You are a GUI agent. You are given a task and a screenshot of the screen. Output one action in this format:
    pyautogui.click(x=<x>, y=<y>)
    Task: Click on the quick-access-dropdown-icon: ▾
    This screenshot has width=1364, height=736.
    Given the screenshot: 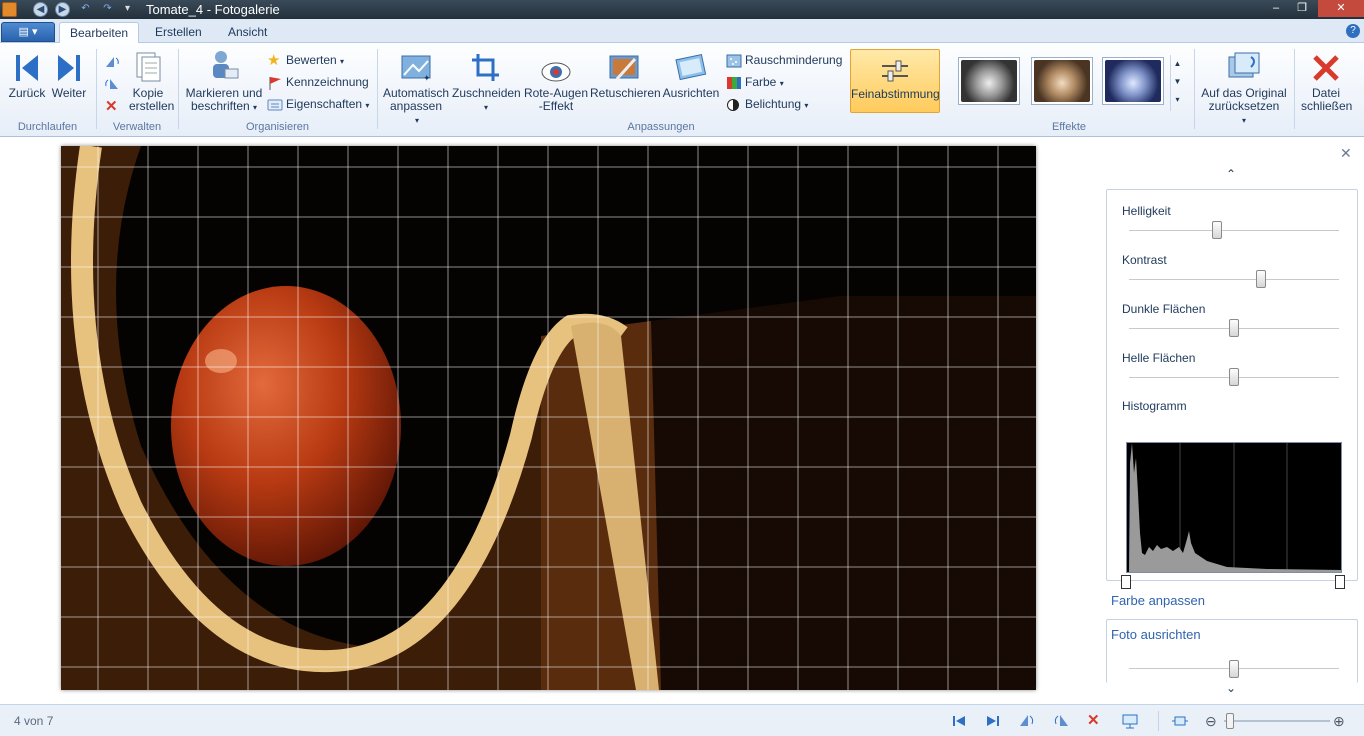 What is the action you would take?
    pyautogui.click(x=127, y=9)
    